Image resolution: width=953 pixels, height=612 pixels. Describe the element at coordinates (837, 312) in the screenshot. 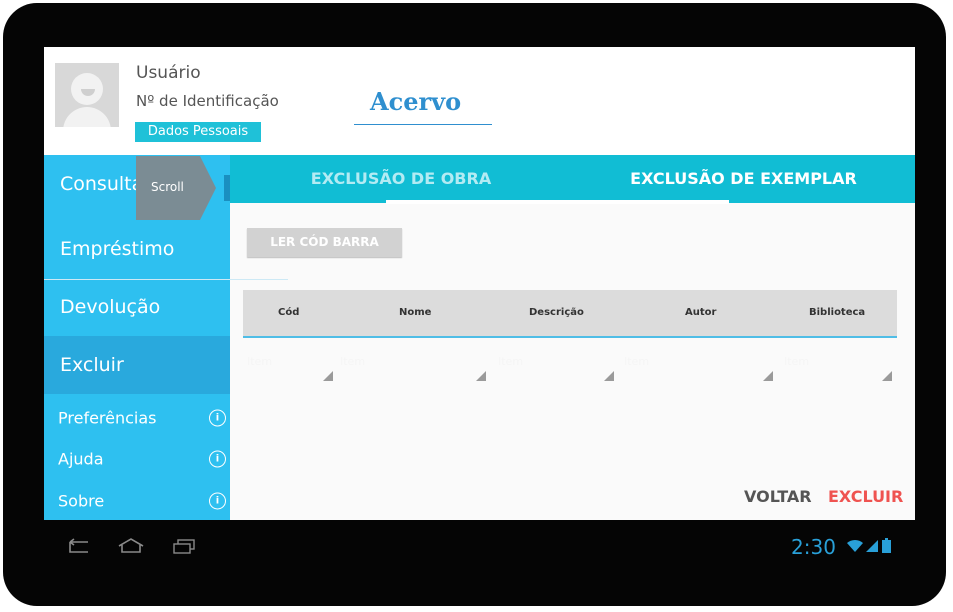

I see `column-header-biblioteca: Biblioteca` at that location.